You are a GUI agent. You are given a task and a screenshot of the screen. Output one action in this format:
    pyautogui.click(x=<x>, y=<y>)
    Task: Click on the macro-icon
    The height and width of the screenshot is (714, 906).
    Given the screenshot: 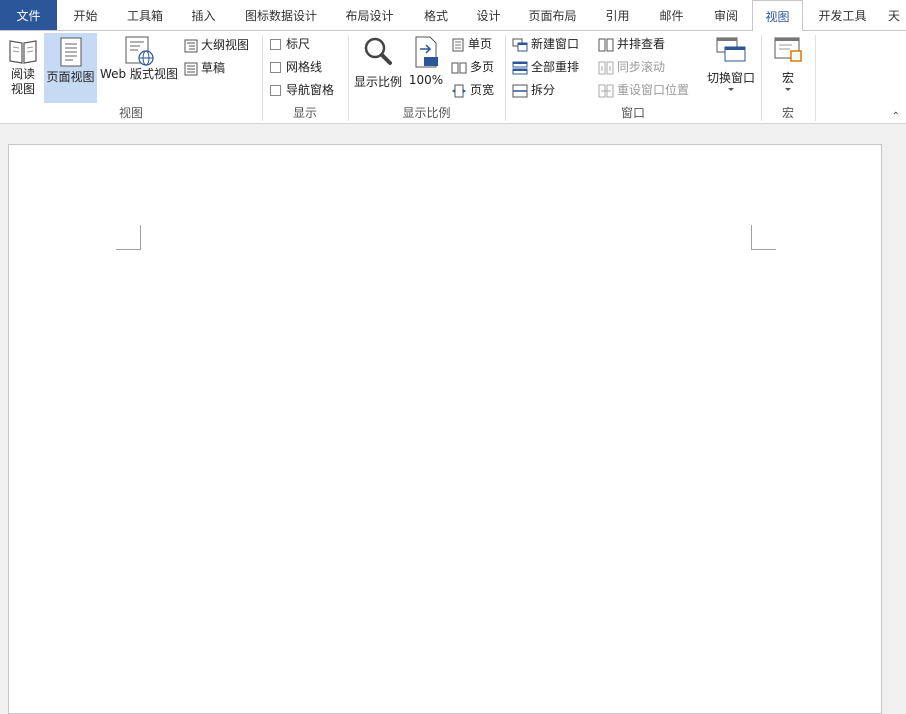 What is the action you would take?
    pyautogui.click(x=788, y=49)
    